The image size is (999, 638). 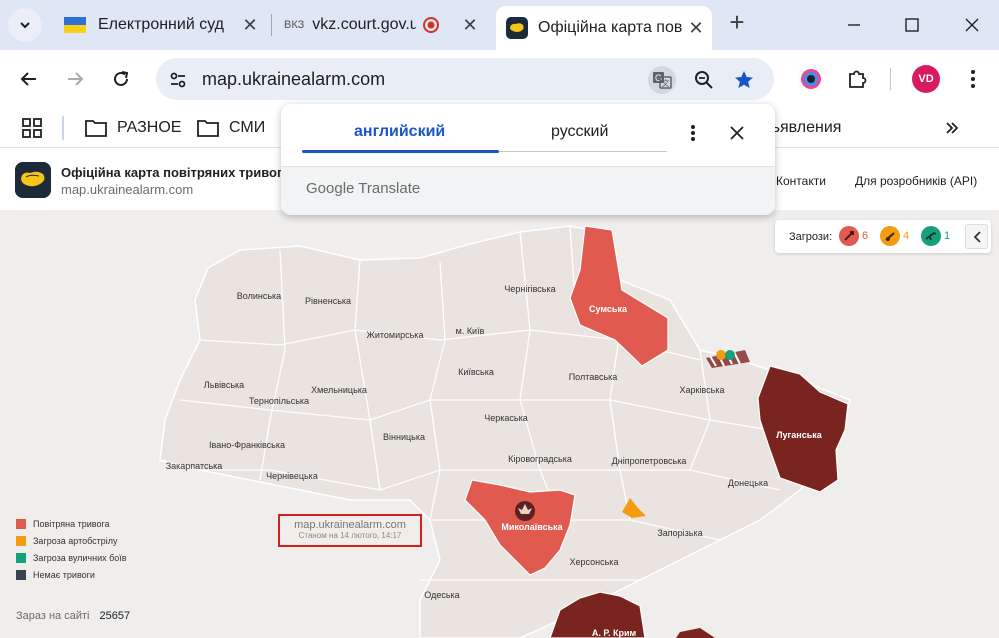 I want to click on label-luhansk: Луганська, so click(x=799, y=435).